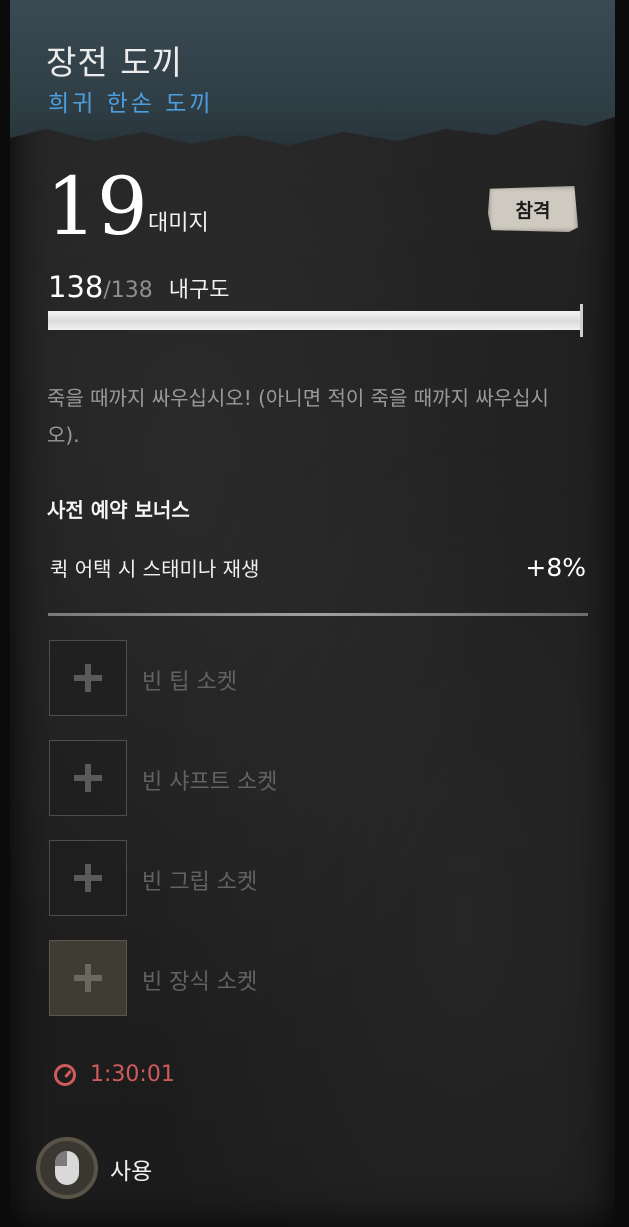 The image size is (629, 1227). What do you see at coordinates (65, 1074) in the screenshot?
I see `stopwatch-icon` at bounding box center [65, 1074].